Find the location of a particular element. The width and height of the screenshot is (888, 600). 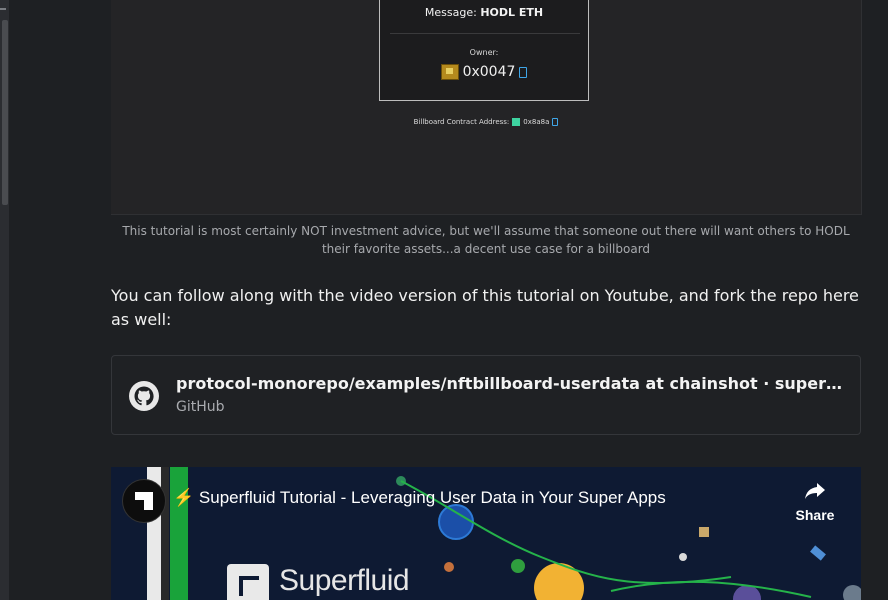

contract-address: 0x8a8a is located at coordinates (536, 122).